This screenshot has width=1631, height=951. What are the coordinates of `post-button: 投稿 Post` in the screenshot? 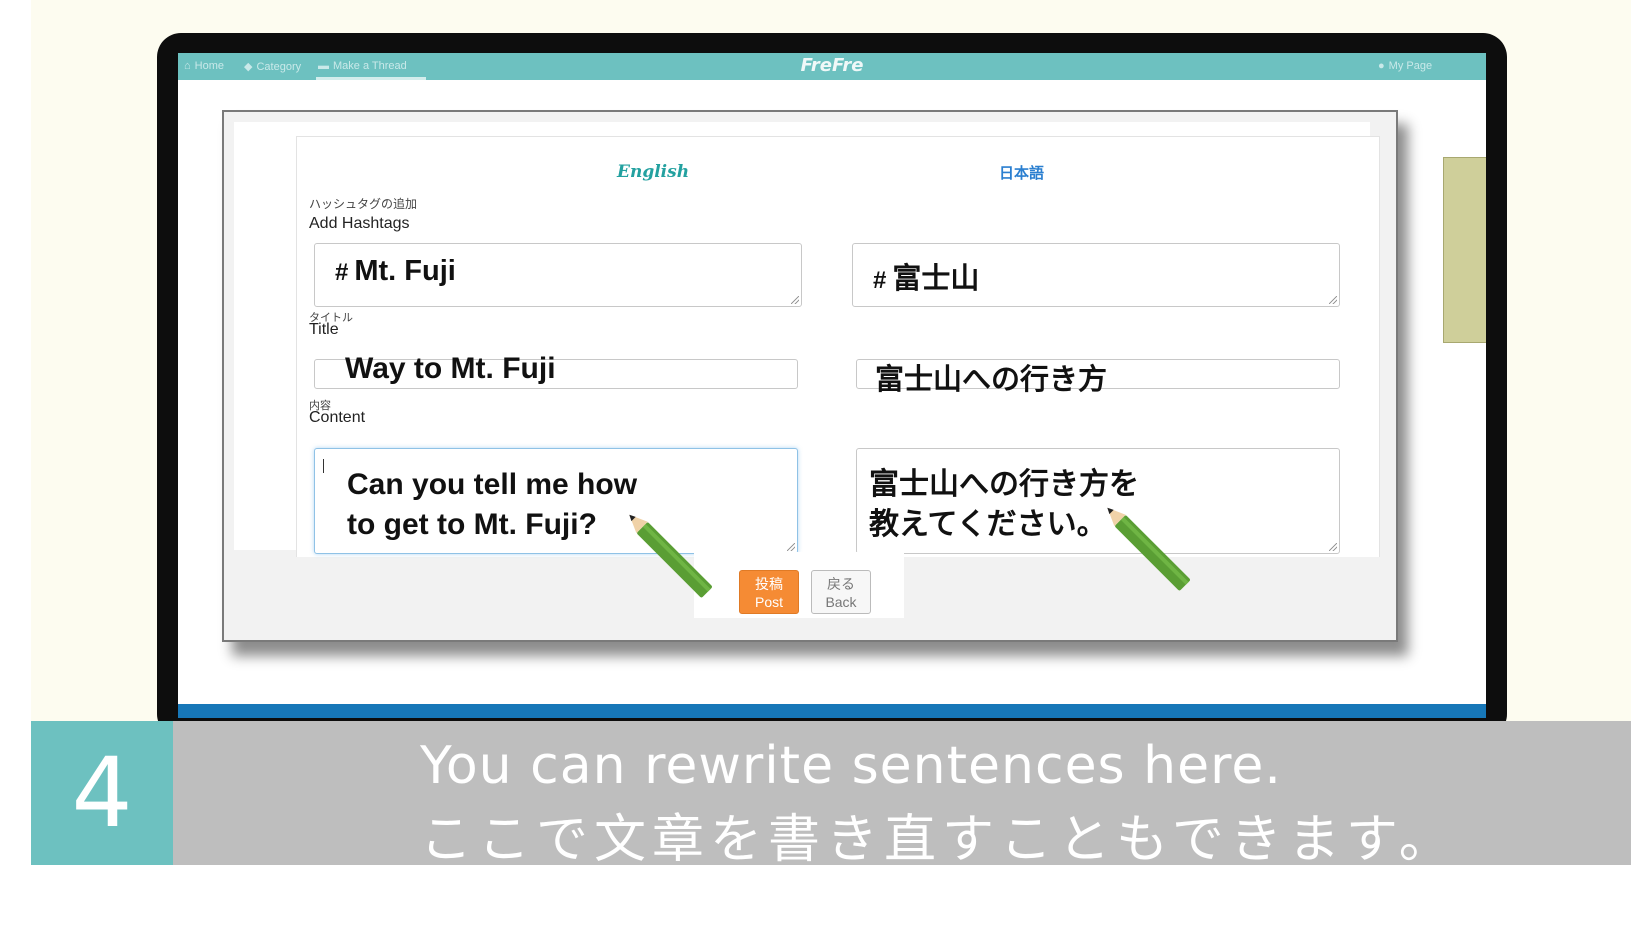 It's located at (769, 592).